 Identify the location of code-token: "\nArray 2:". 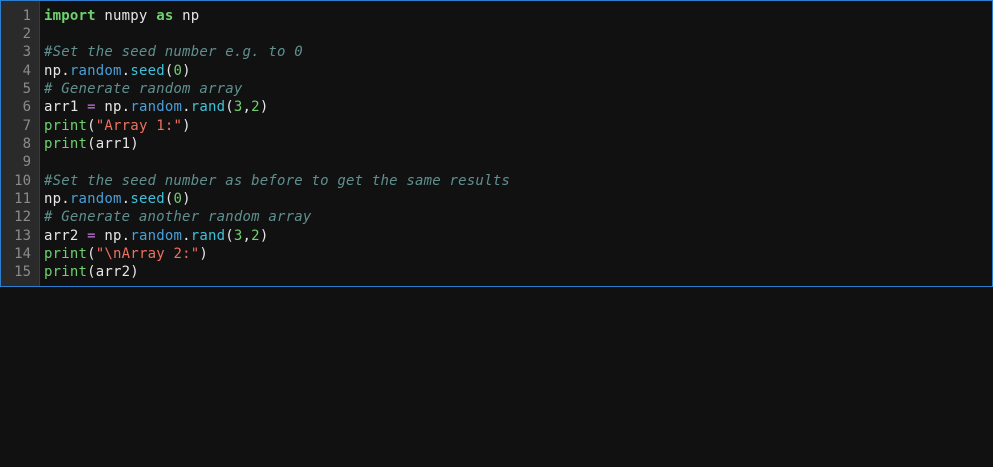
(147, 254).